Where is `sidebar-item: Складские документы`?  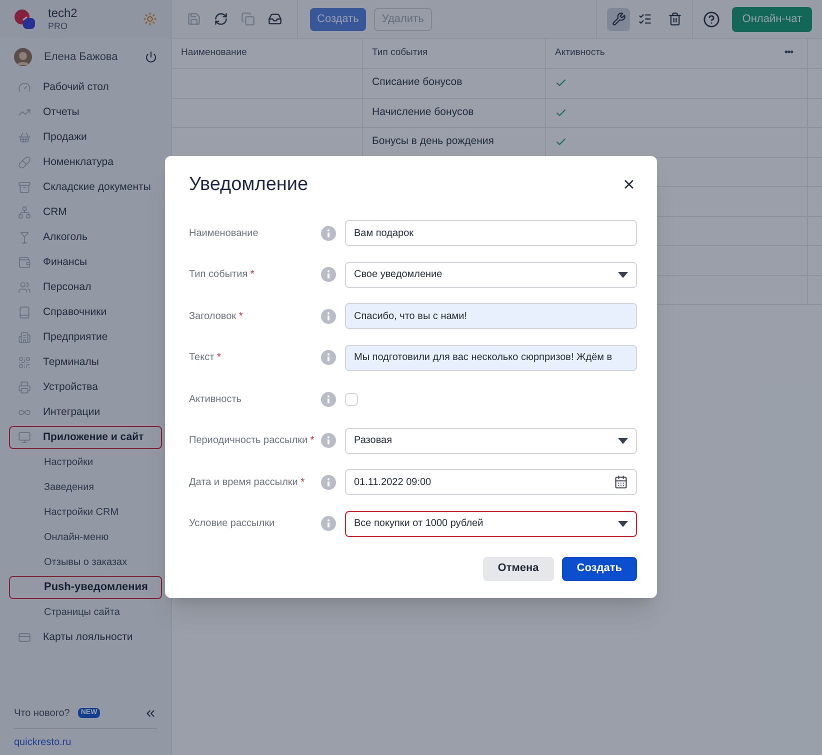 sidebar-item: Складские документы is located at coordinates (85, 187).